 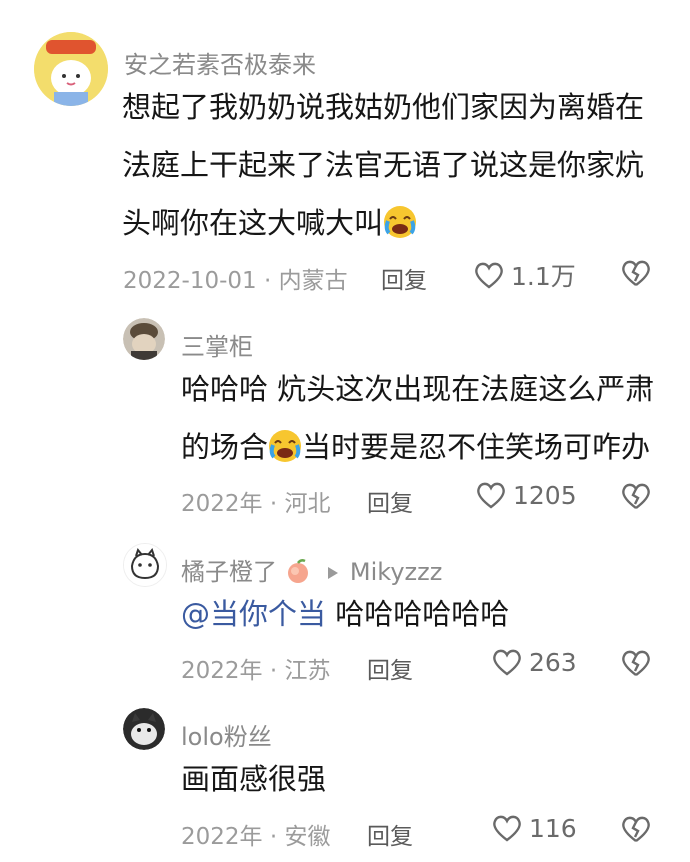 I want to click on like-count: 263, so click(x=553, y=662).